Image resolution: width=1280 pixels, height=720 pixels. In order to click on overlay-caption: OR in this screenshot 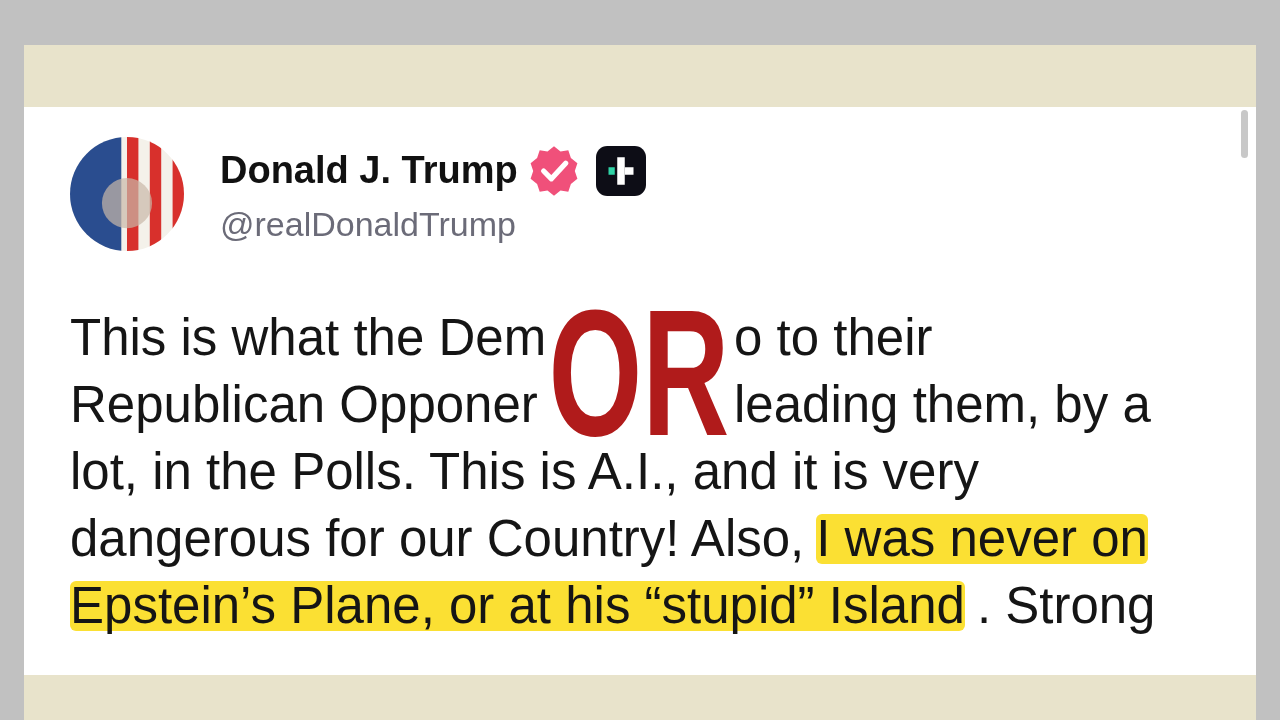, I will do `click(639, 373)`.